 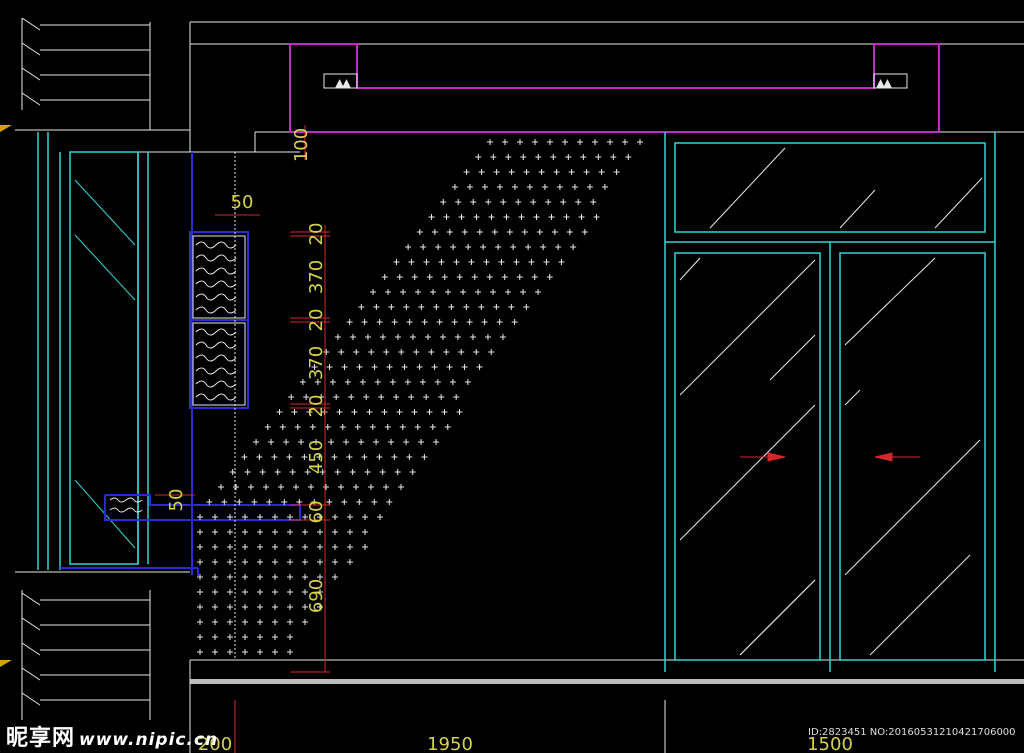 I want to click on dim-v7: 690, so click(x=316, y=596).